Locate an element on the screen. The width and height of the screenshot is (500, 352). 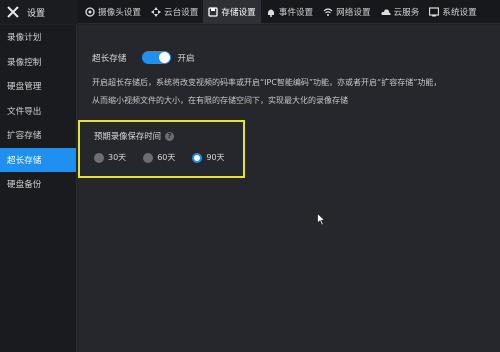
toggle-knob is located at coordinates (165, 57).